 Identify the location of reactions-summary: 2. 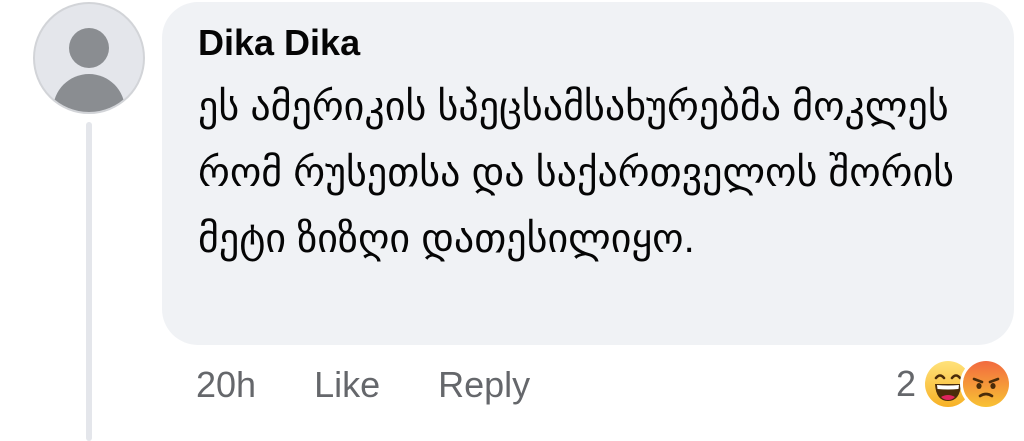
(954, 384).